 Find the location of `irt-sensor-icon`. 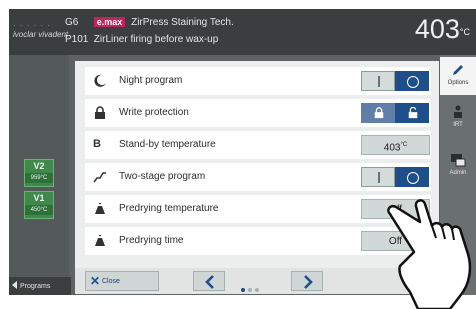

irt-sensor-icon is located at coordinates (458, 111).